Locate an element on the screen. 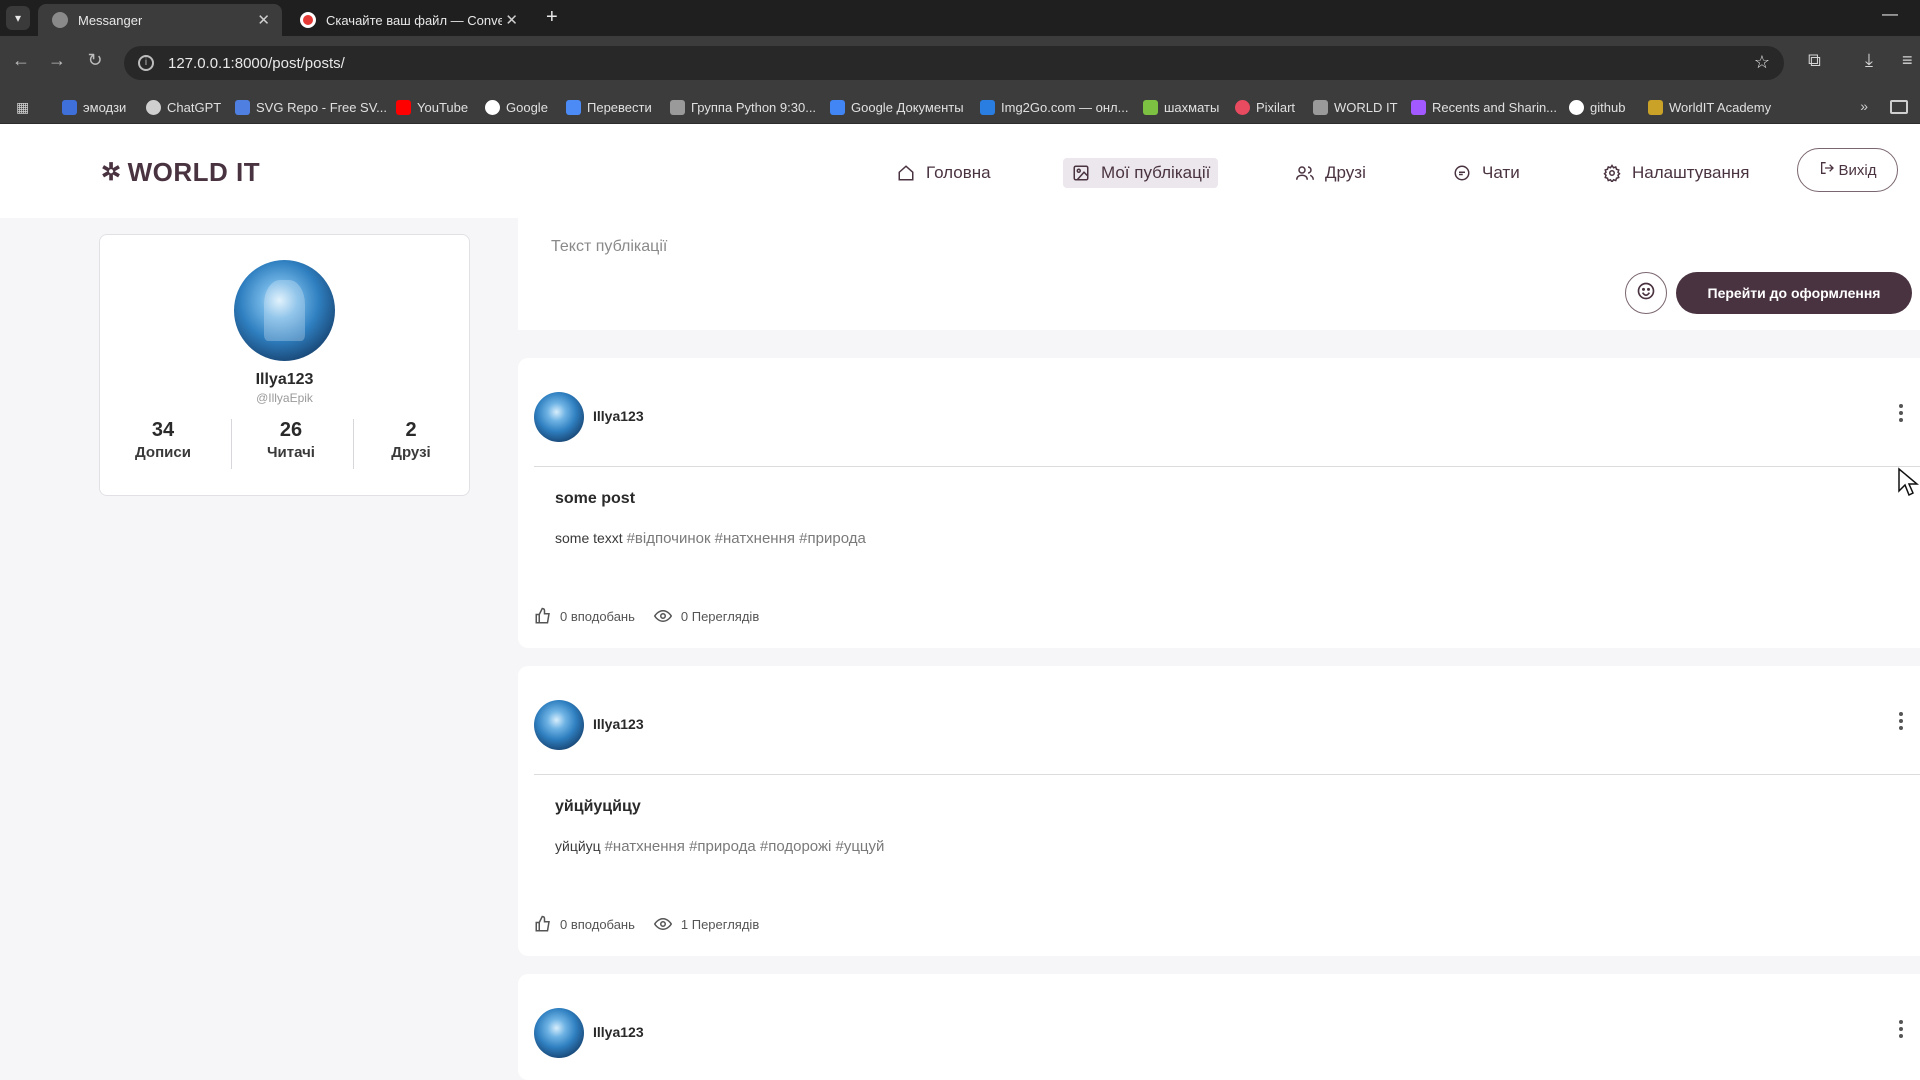 Image resolution: width=1920 pixels, height=1080 pixels. bookmark-item: Pixilart is located at coordinates (1265, 107).